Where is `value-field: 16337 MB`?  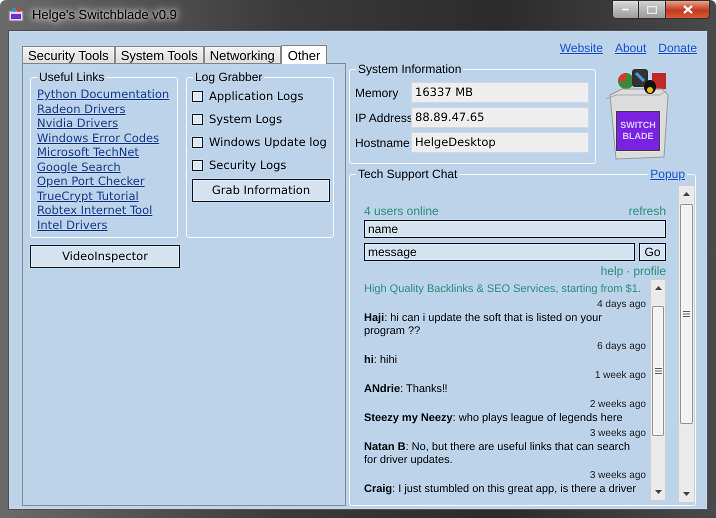
value-field: 16337 MB is located at coordinates (500, 92).